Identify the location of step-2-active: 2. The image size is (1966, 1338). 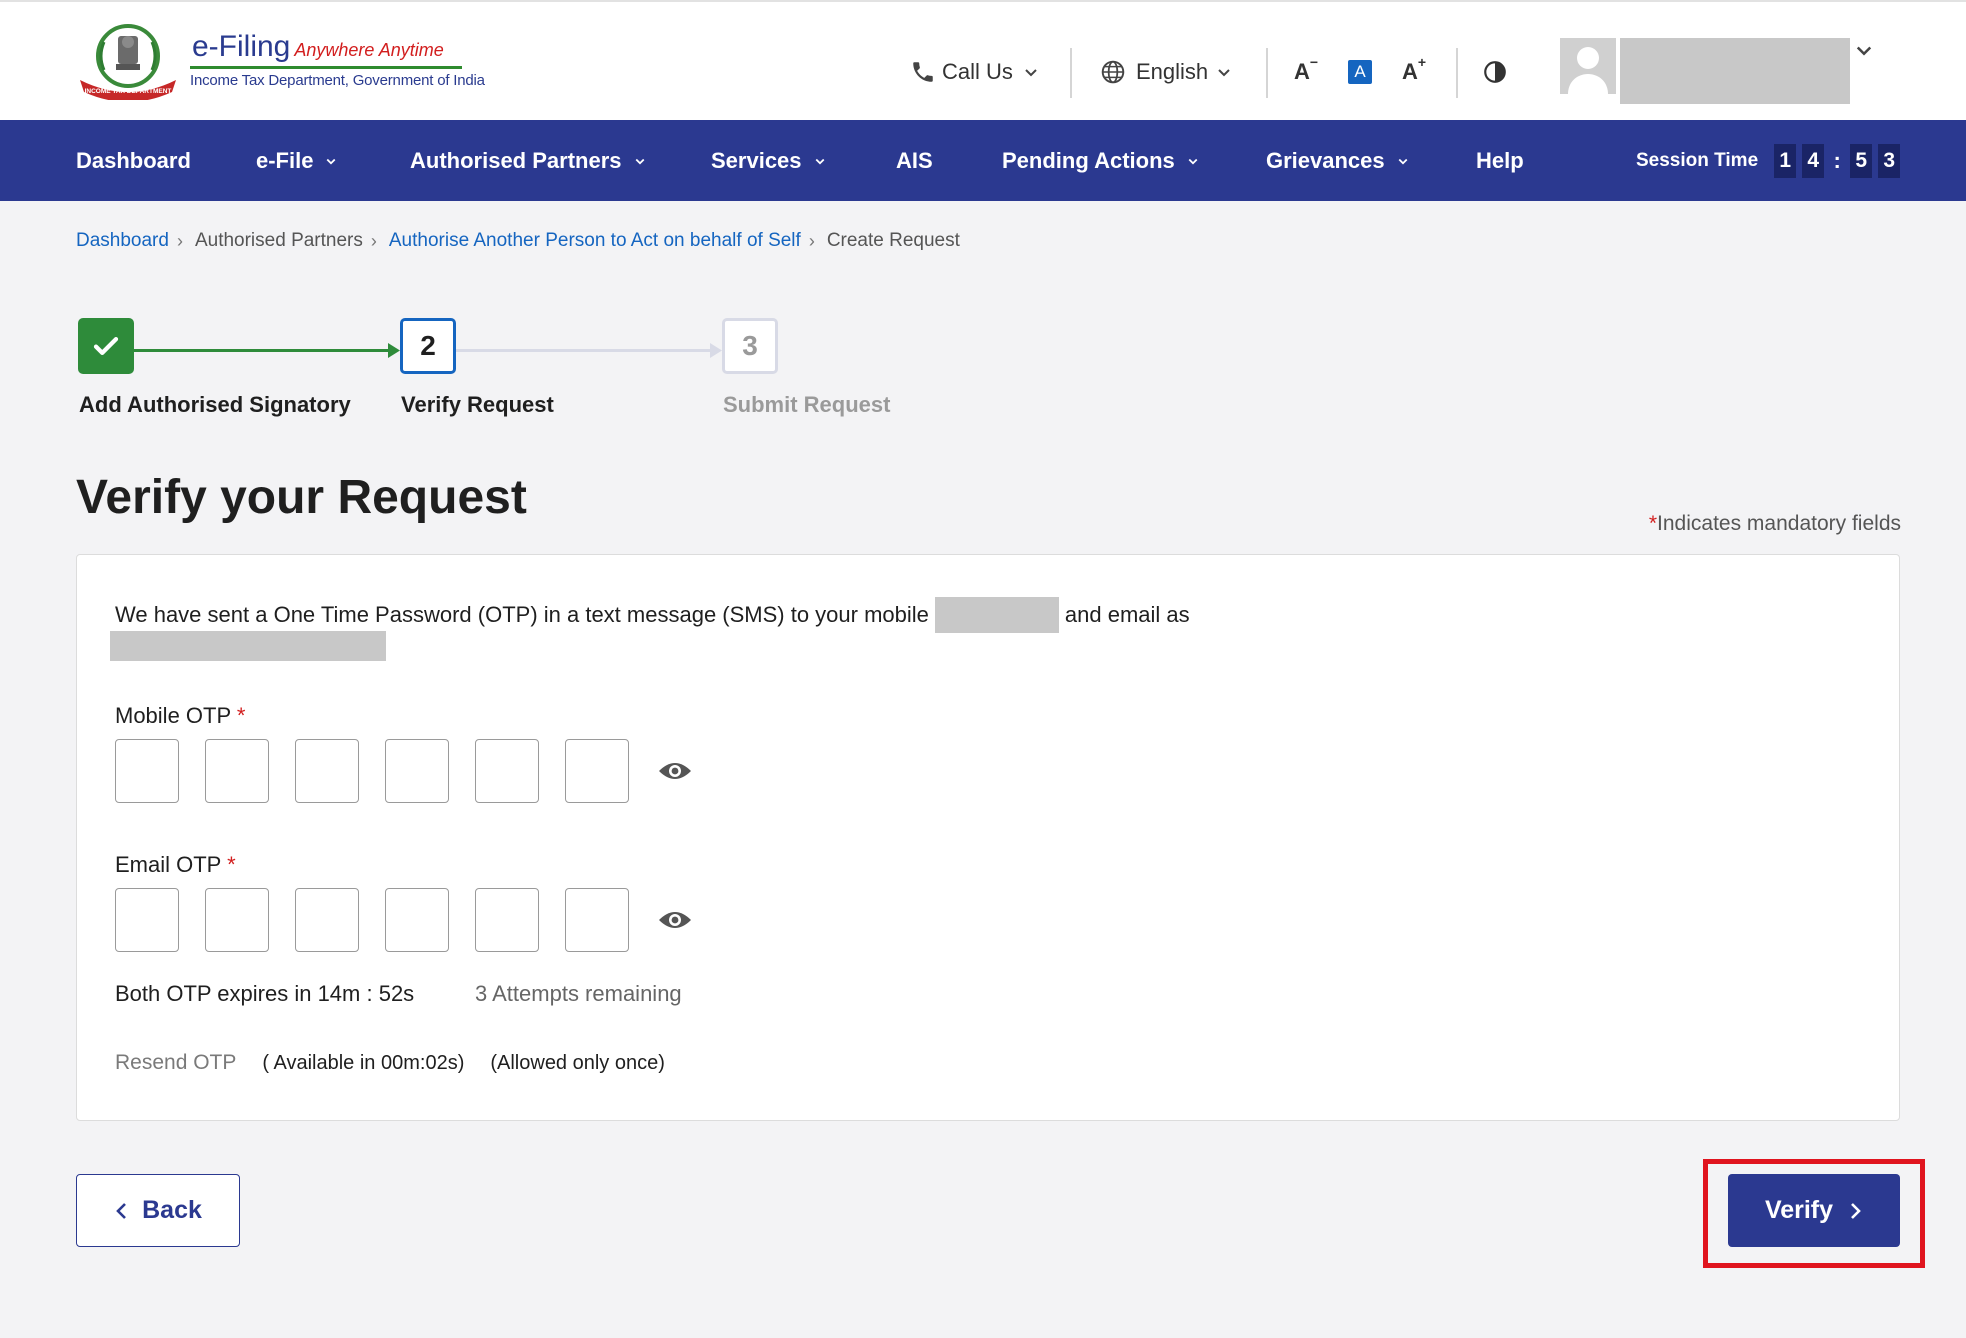
(428, 346).